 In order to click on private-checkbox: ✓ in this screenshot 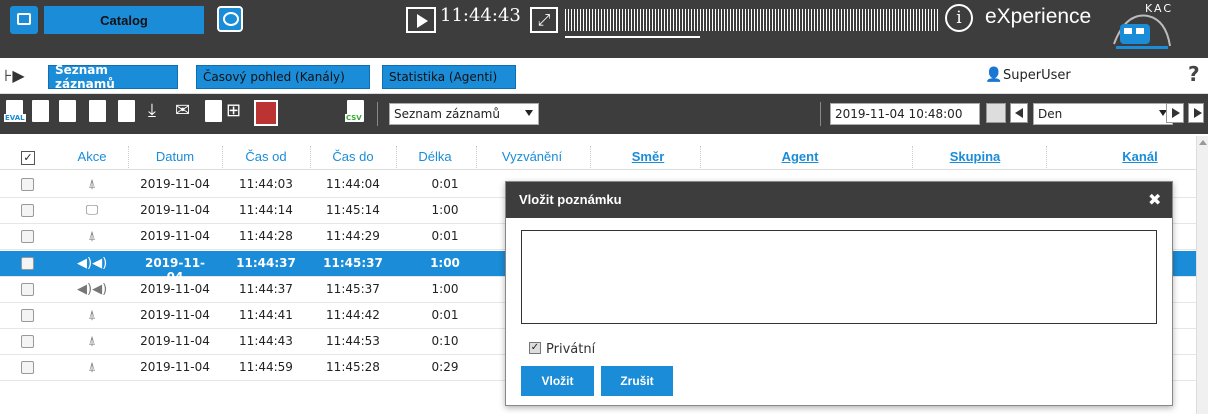, I will do `click(535, 348)`.